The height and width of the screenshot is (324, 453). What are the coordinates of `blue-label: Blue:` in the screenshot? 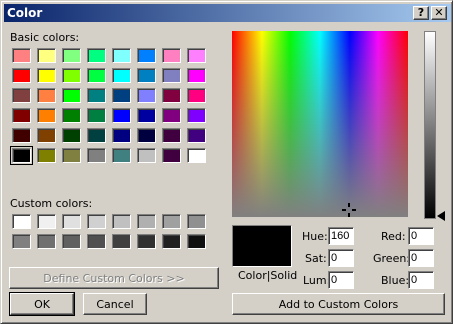 It's located at (395, 280).